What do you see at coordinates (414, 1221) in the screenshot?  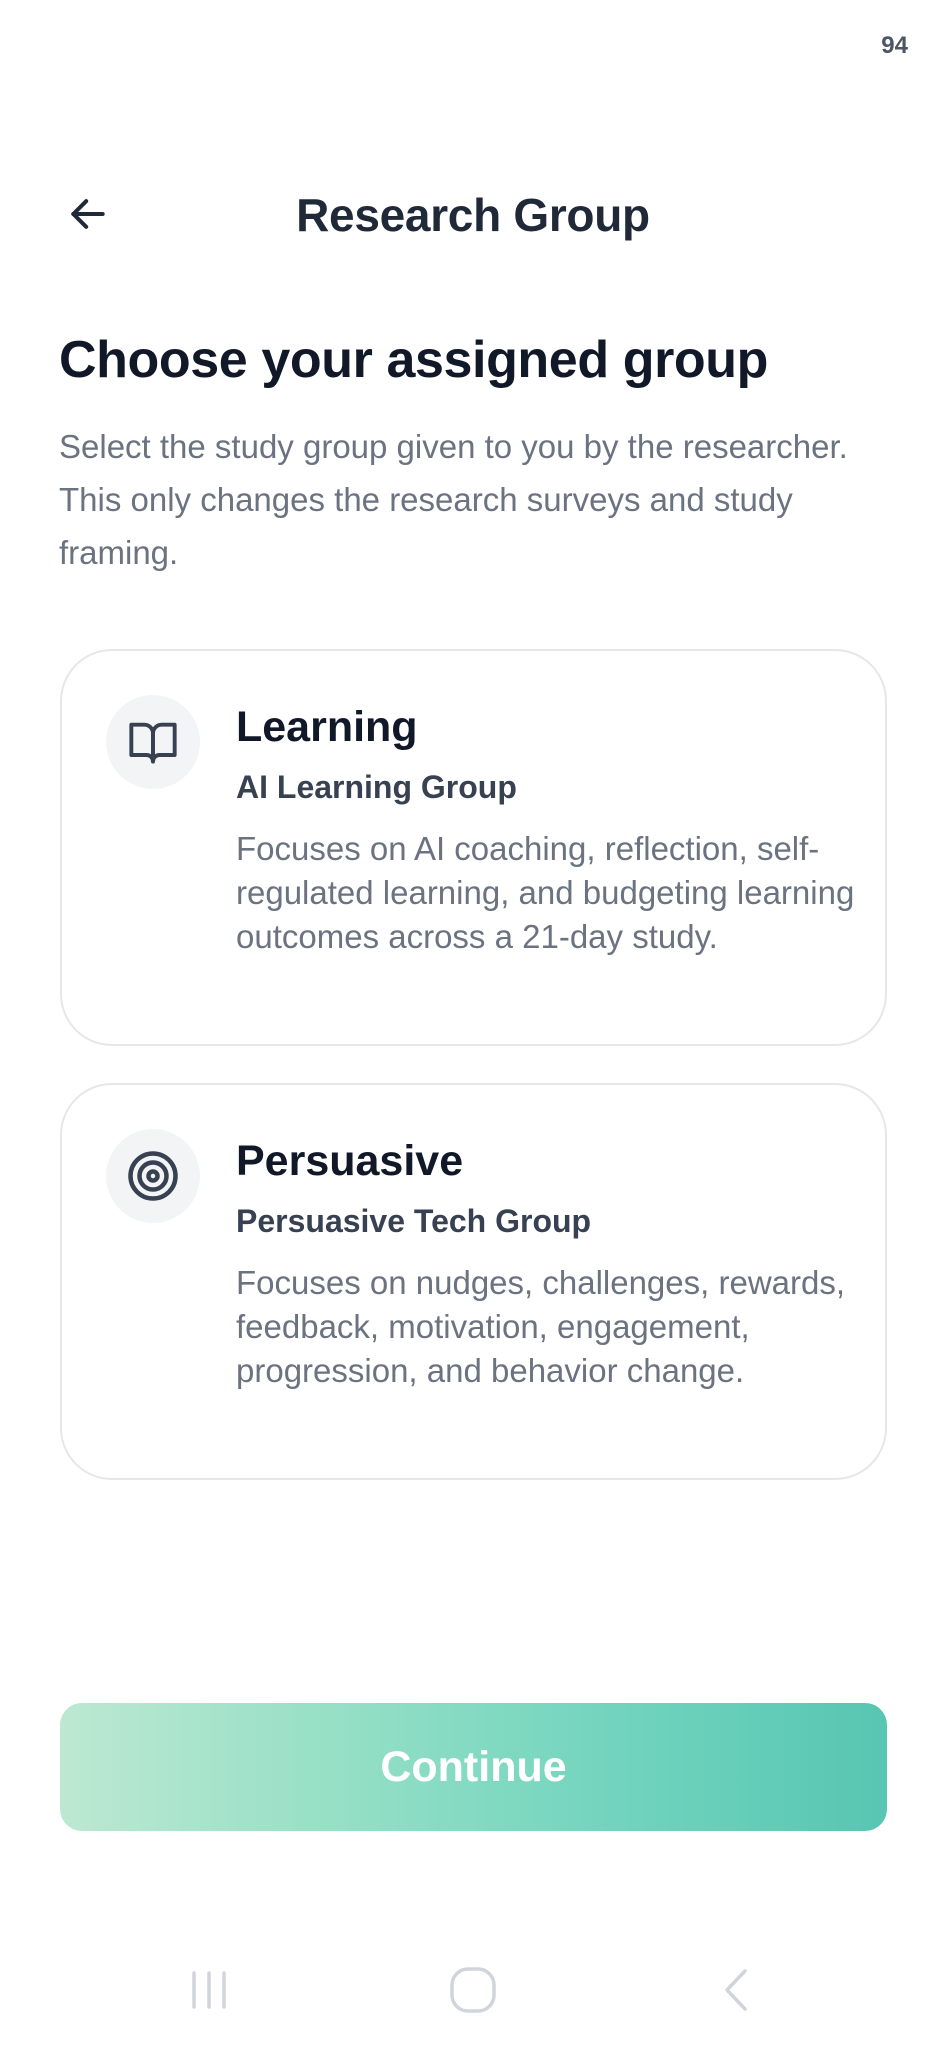 I see `group-subtitle: Persuasive Tech Group` at bounding box center [414, 1221].